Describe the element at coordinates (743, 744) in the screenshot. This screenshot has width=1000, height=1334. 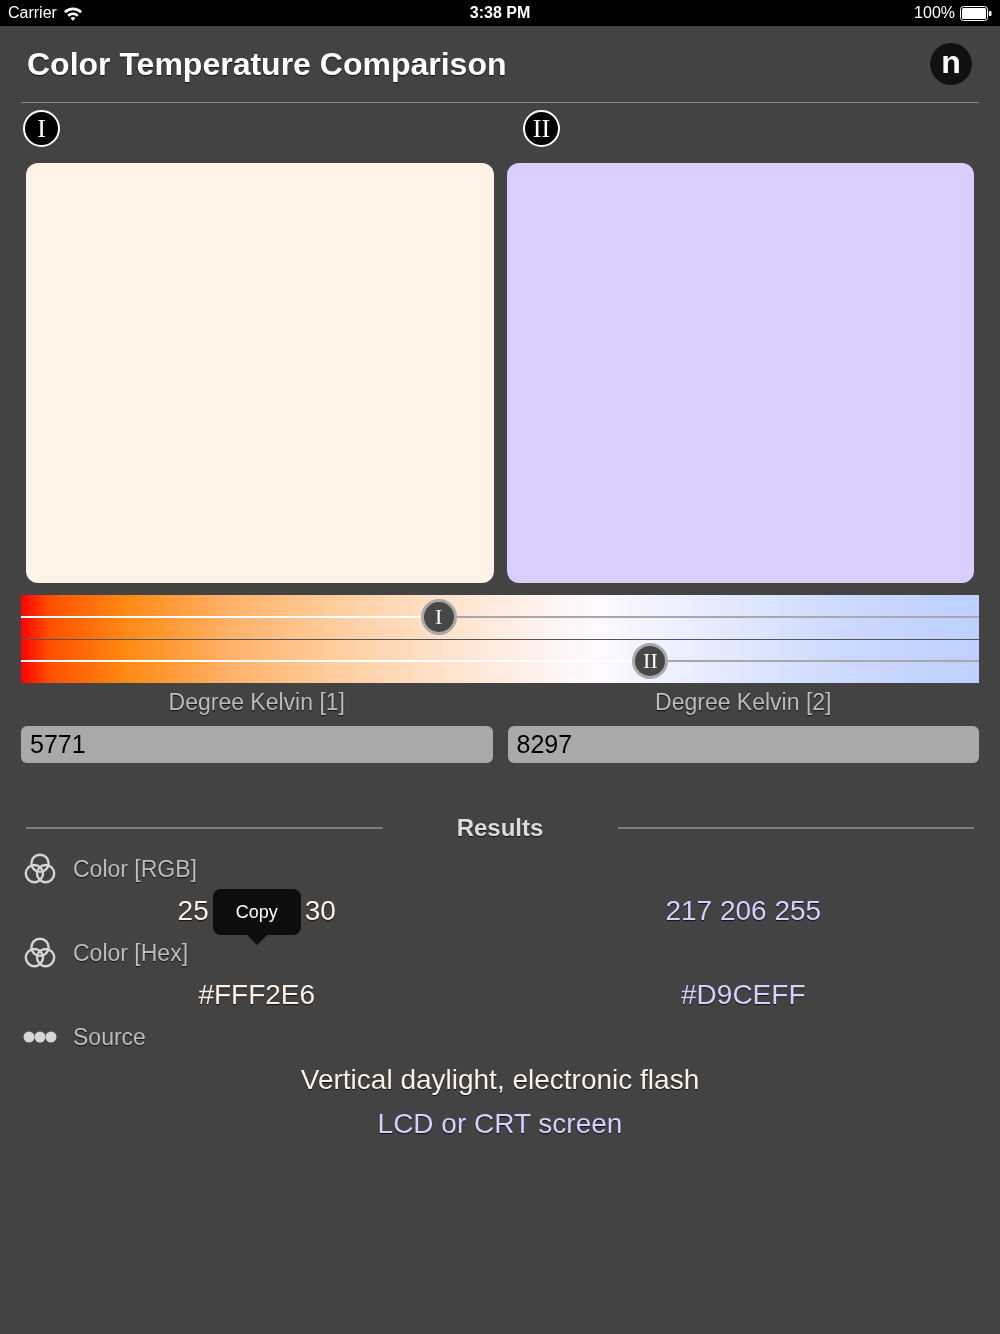
I see `kelvin-input: 8297` at that location.